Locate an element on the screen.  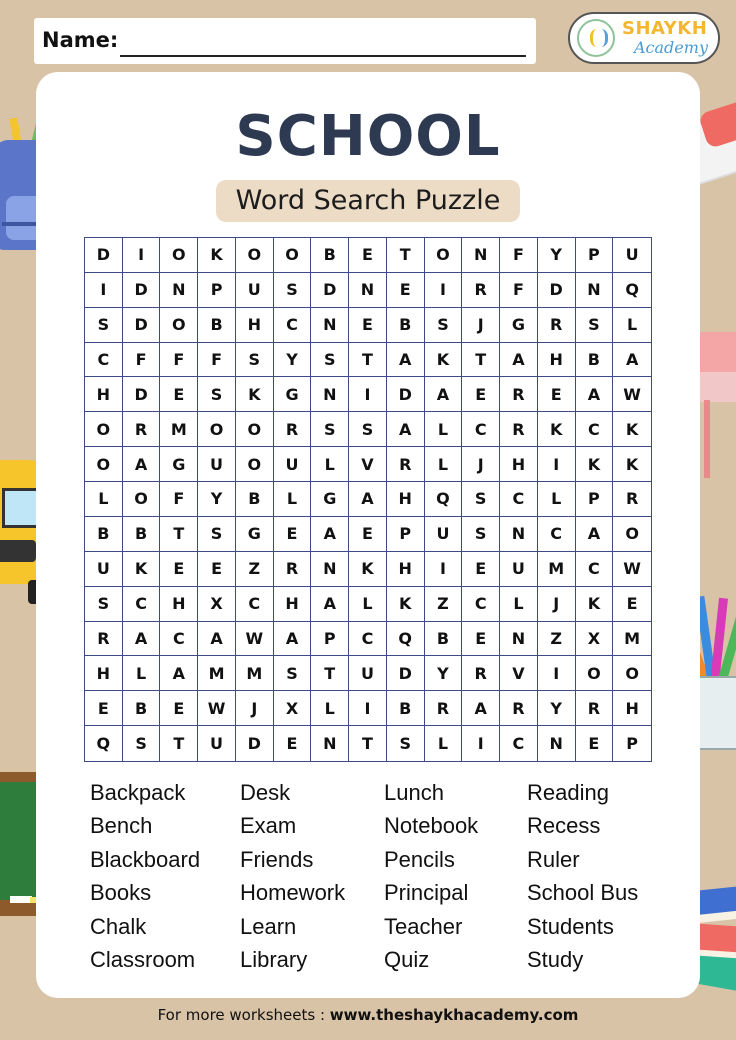
grid-cell: V is located at coordinates (368, 465).